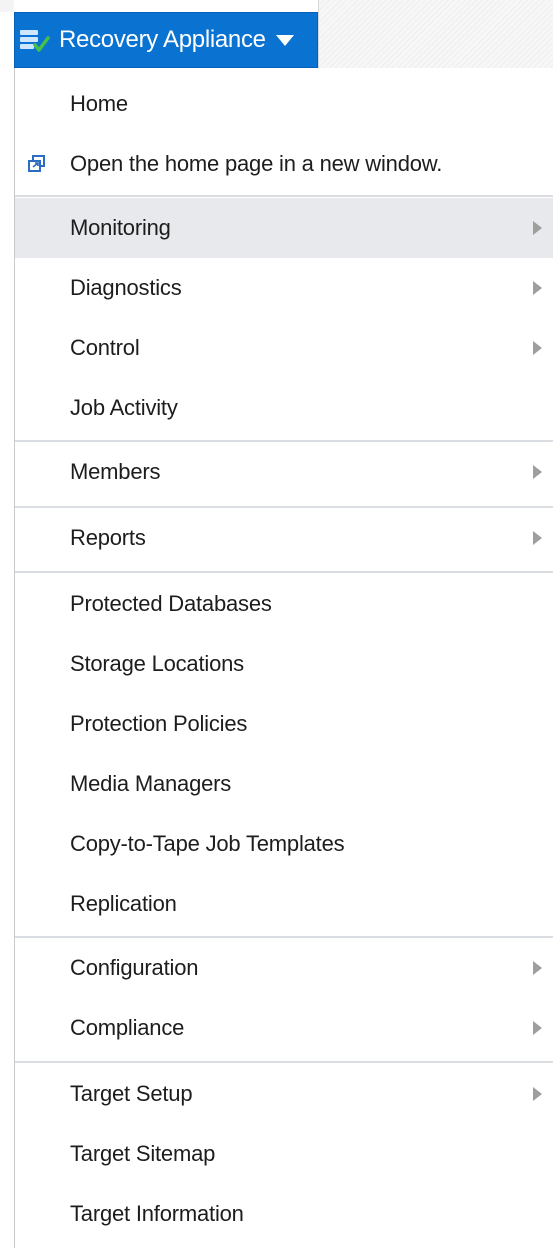 This screenshot has width=553, height=1248. What do you see at coordinates (34, 40) in the screenshot?
I see `recovery-appliance-icon` at bounding box center [34, 40].